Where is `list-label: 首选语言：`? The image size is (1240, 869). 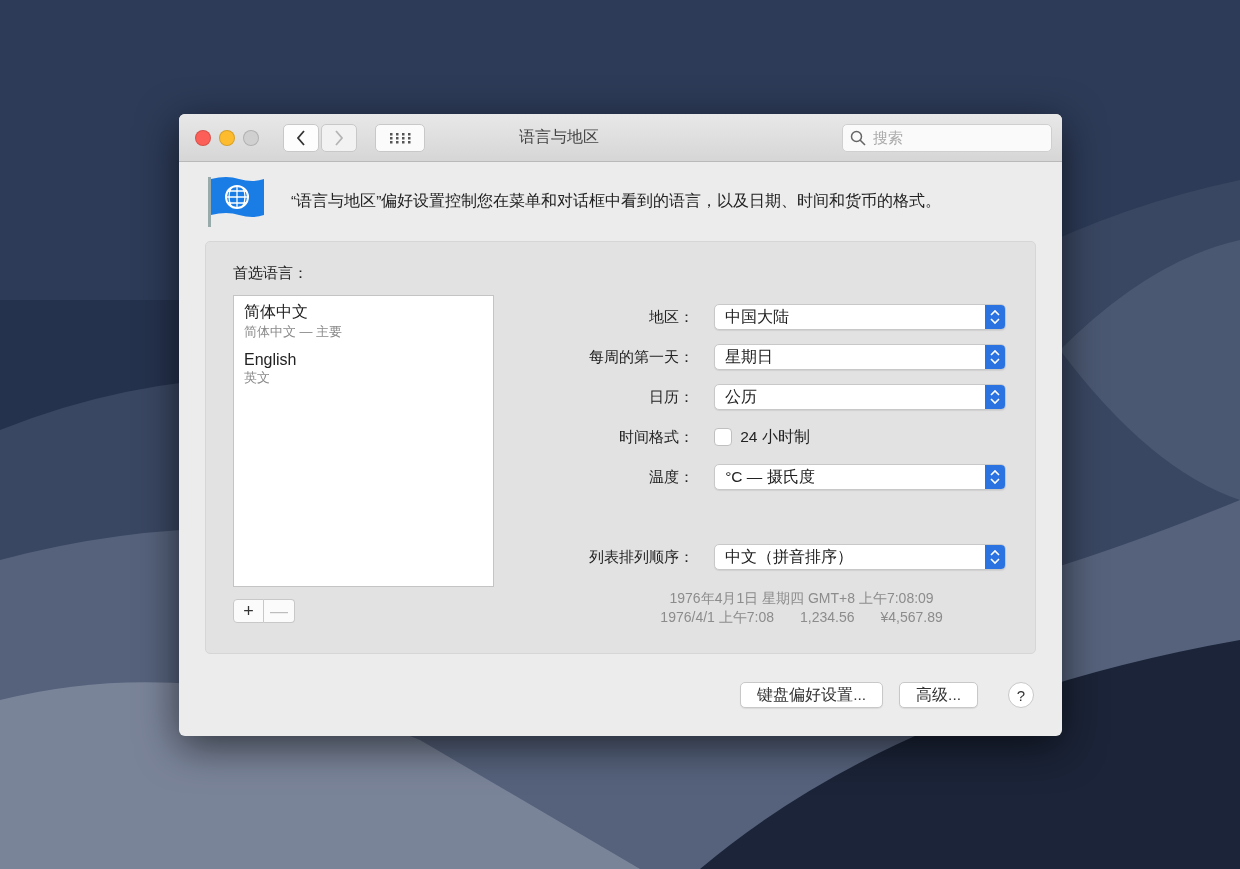
list-label: 首选语言： is located at coordinates (271, 273).